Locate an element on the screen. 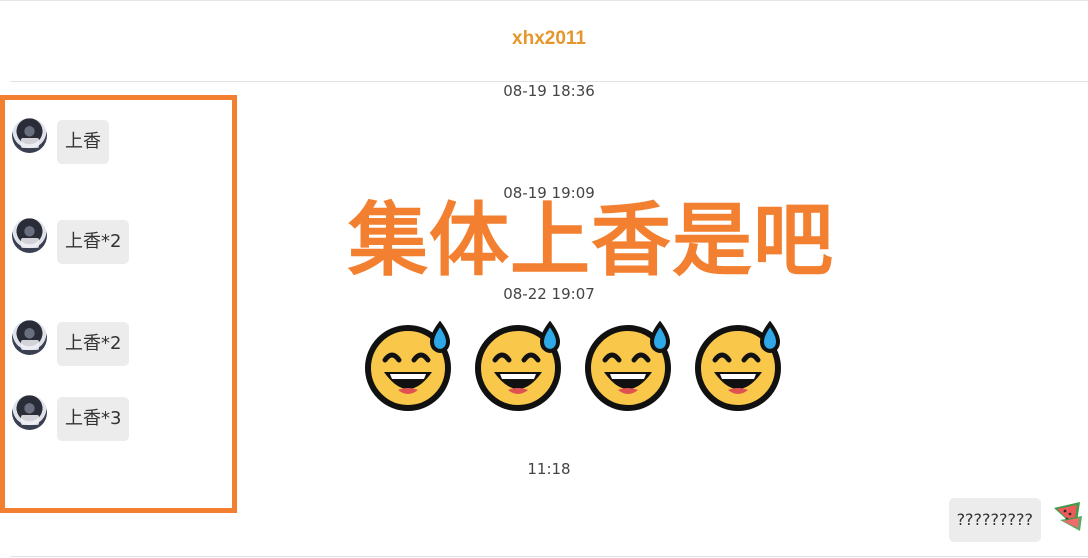  message-bubble-self: ????????? is located at coordinates (994, 520).